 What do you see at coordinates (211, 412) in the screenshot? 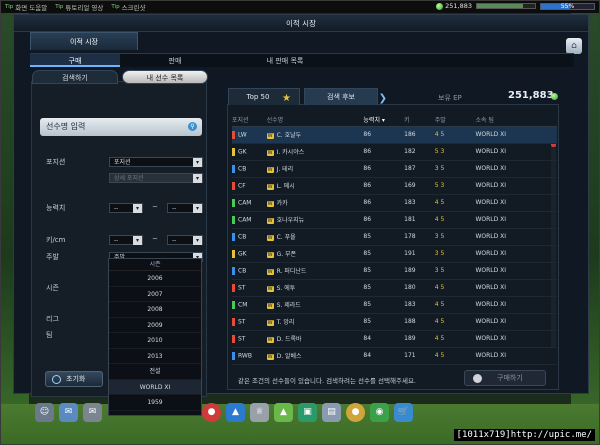
I see `ball-icon: ●` at bounding box center [211, 412].